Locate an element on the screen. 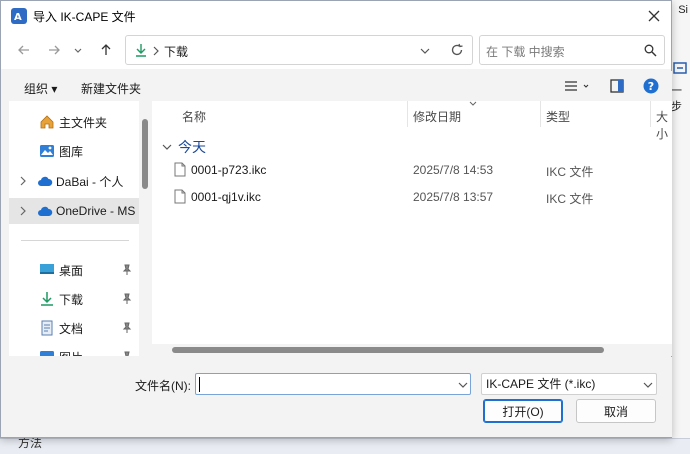  sidebar-item-label: 主文件夹 is located at coordinates (83, 122).